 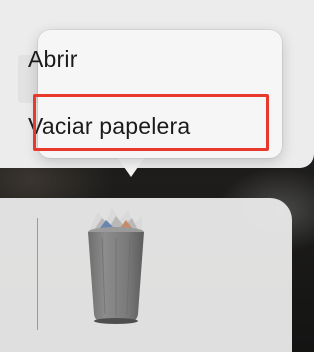 I want to click on menu-item-empty-trash: Vaciar papelera, so click(x=109, y=126).